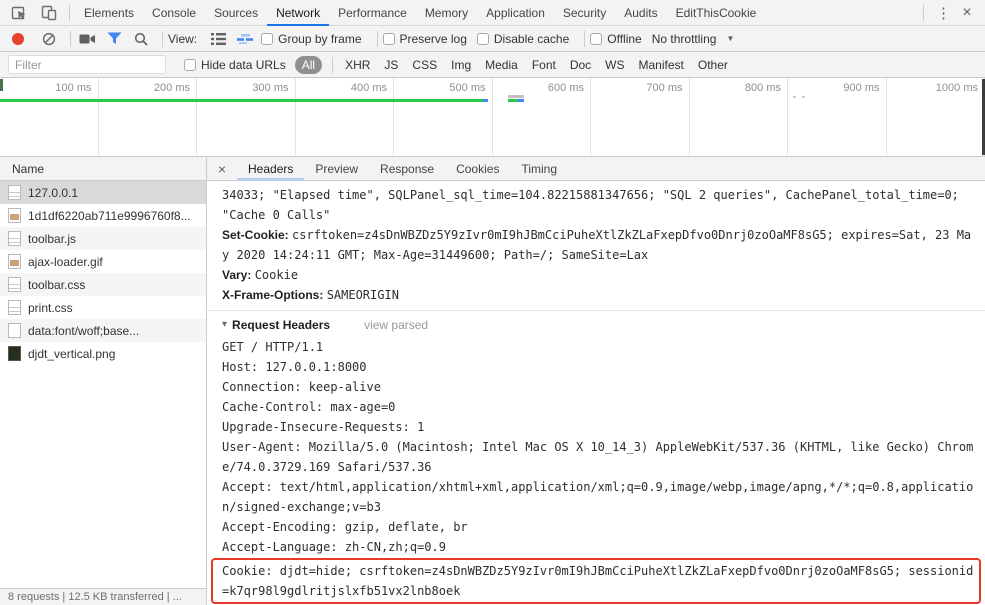 This screenshot has width=985, height=605. I want to click on hide-data-urls-label: Hide data URLs, so click(243, 65).